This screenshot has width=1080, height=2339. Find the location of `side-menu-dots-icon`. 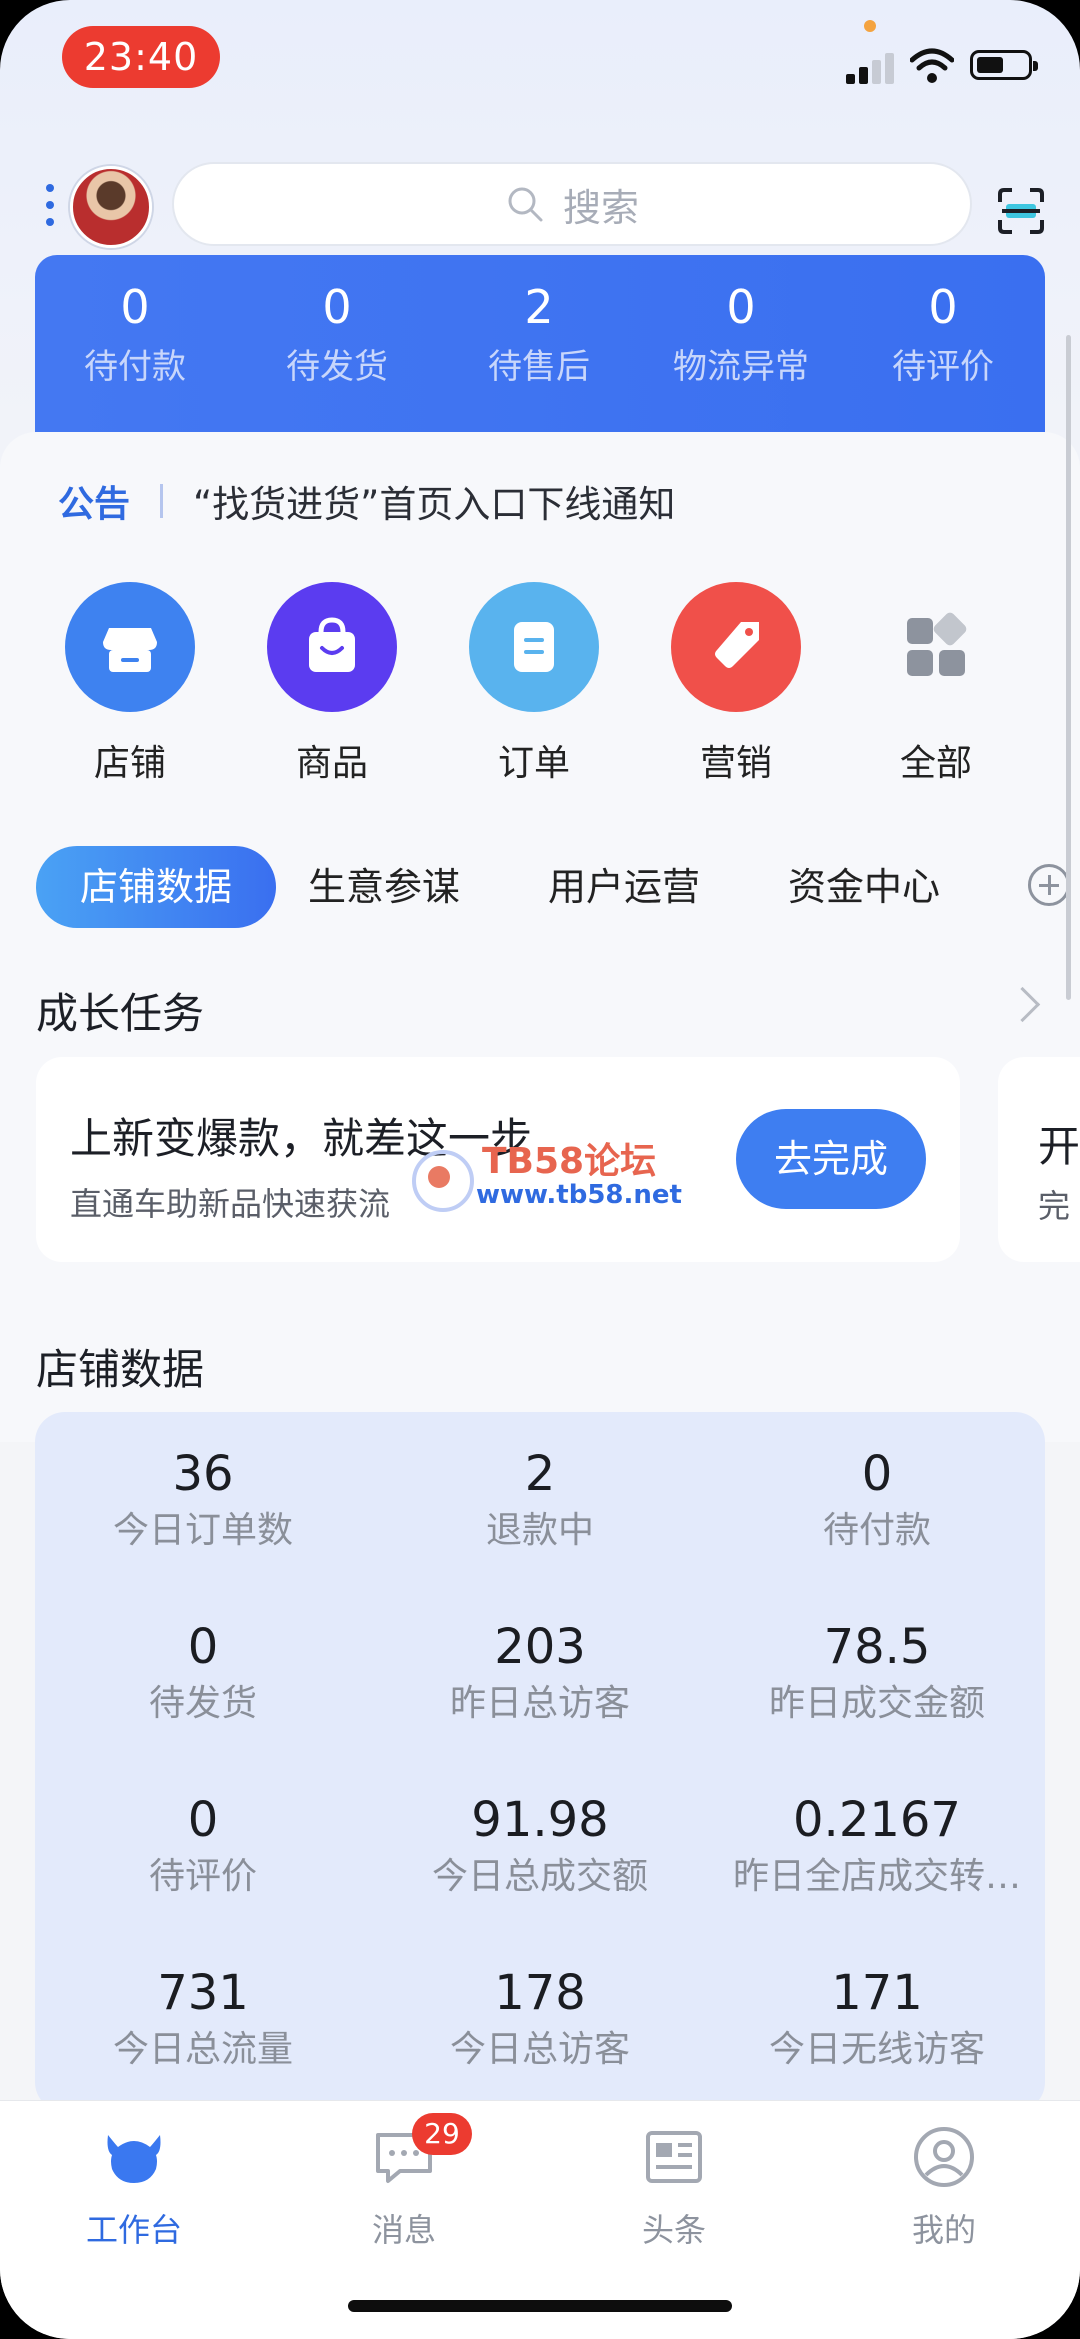

side-menu-dots-icon is located at coordinates (50, 209).